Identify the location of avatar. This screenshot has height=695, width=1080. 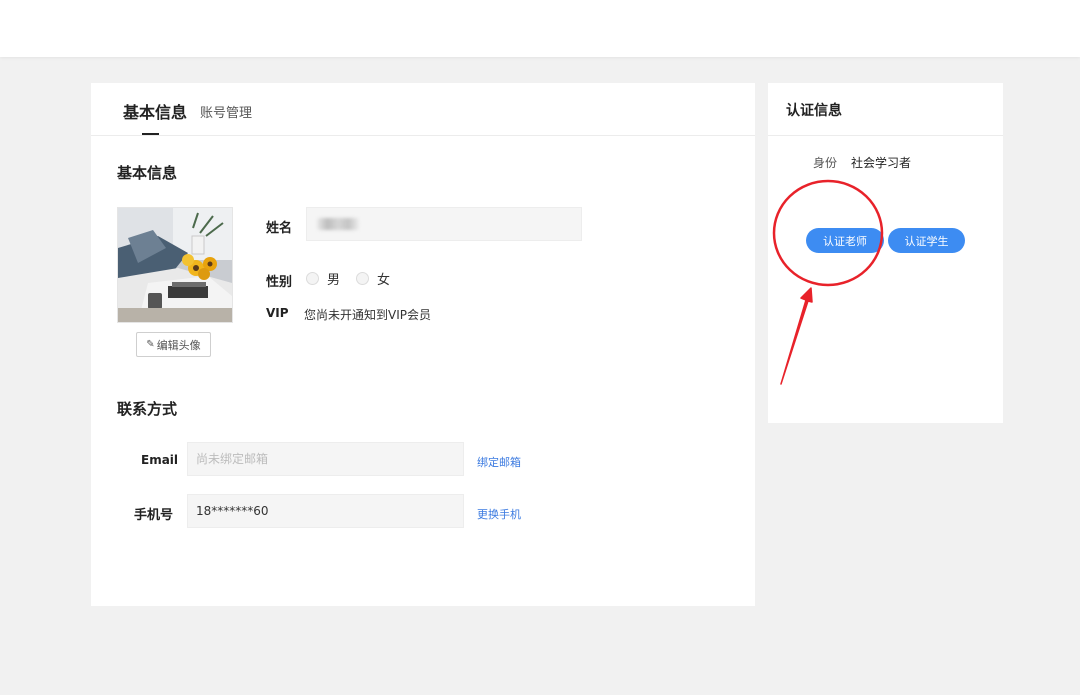
(175, 265).